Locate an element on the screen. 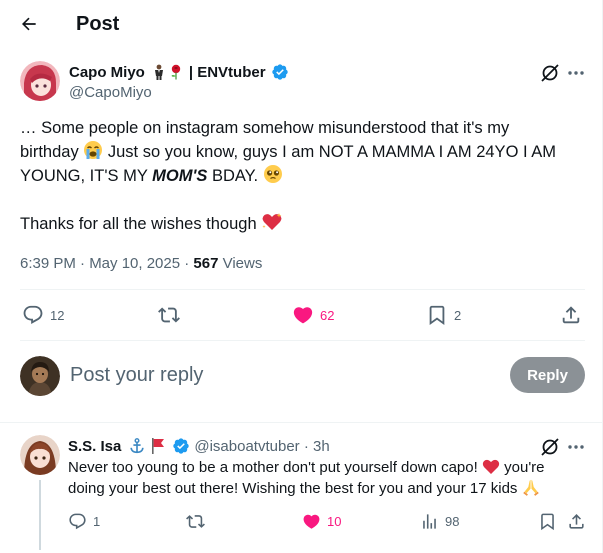 The width and height of the screenshot is (603, 553). arrow-left-icon is located at coordinates (29, 24).